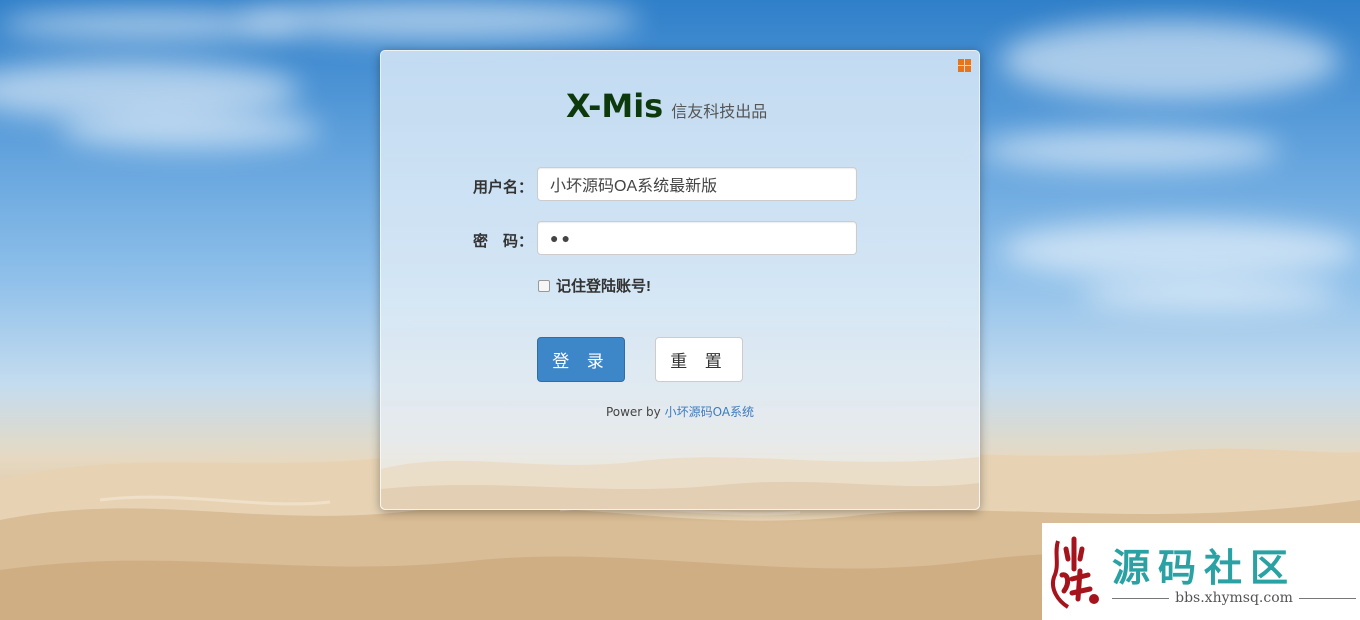  I want to click on watermark-seal-logo, so click(1075, 572).